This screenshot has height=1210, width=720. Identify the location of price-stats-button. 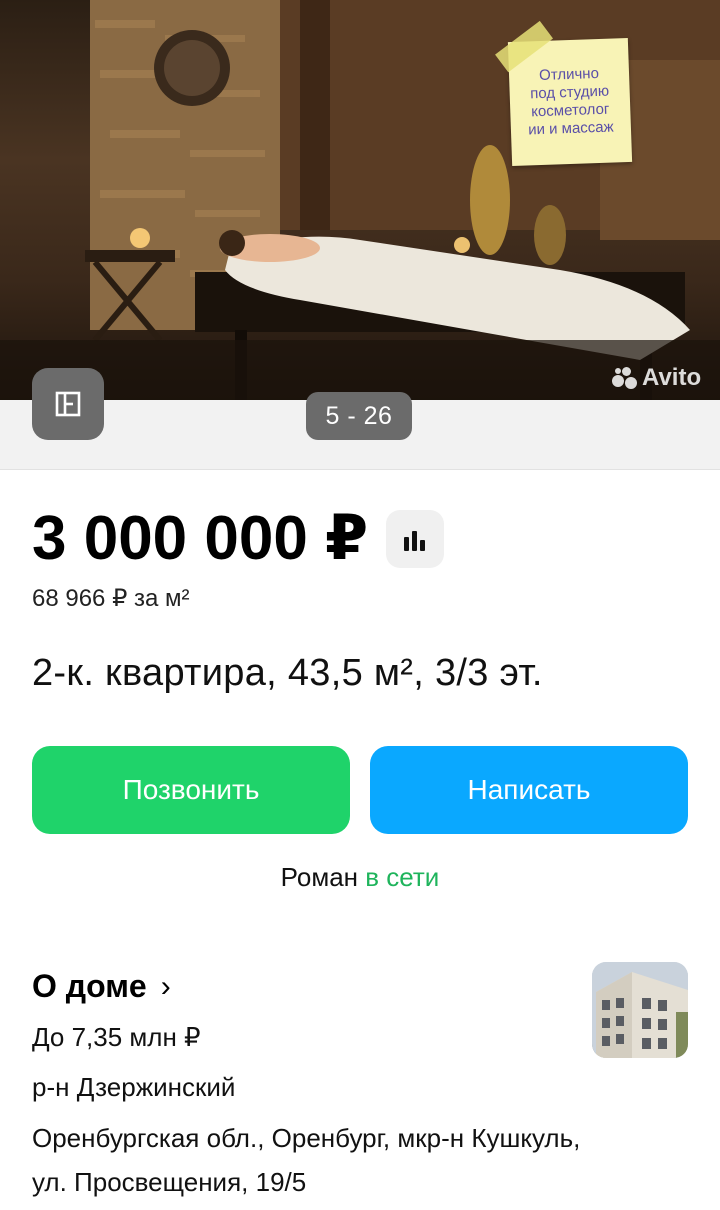
(415, 539).